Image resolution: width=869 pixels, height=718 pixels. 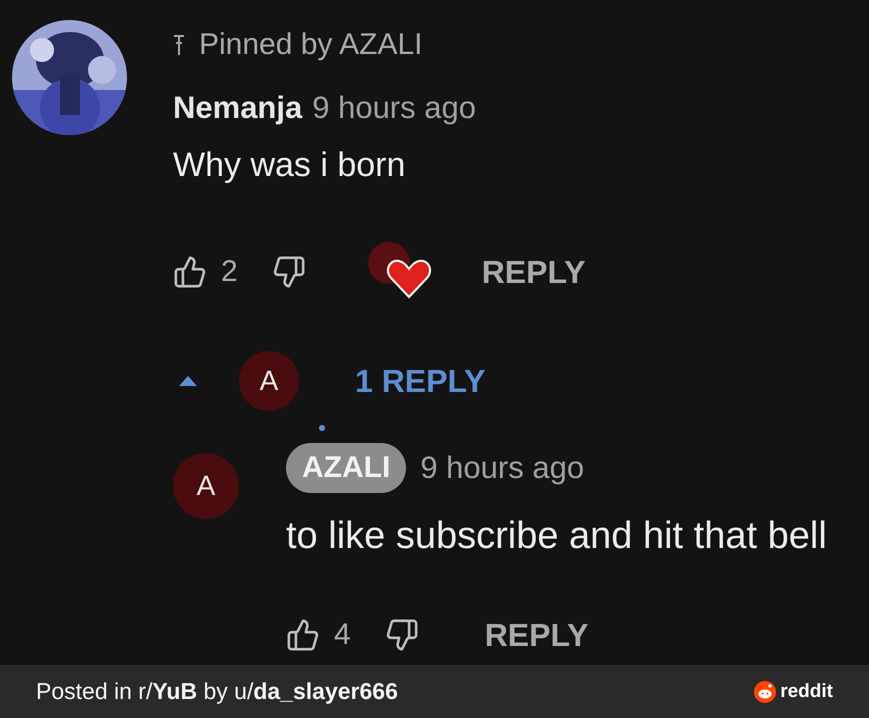 What do you see at coordinates (556, 536) in the screenshot?
I see `reply-text: to like subscribe and hit that bell` at bounding box center [556, 536].